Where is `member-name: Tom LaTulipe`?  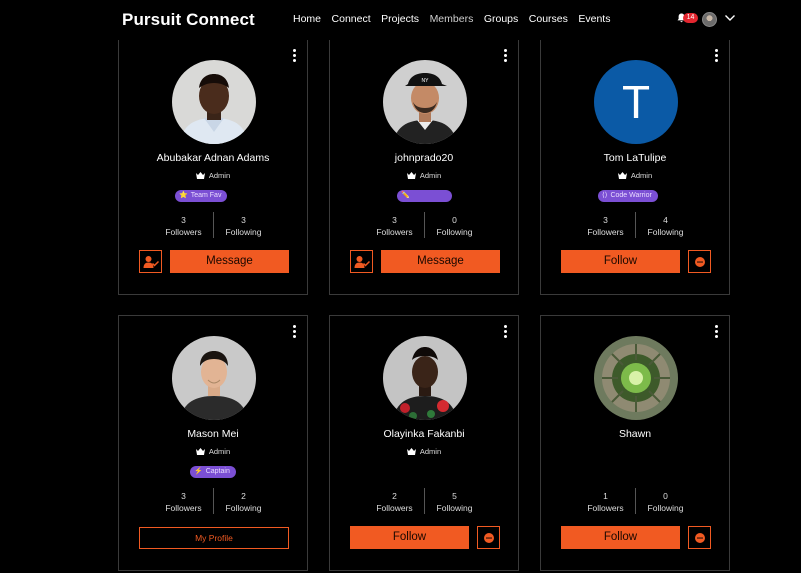
member-name: Tom LaTulipe is located at coordinates (635, 158).